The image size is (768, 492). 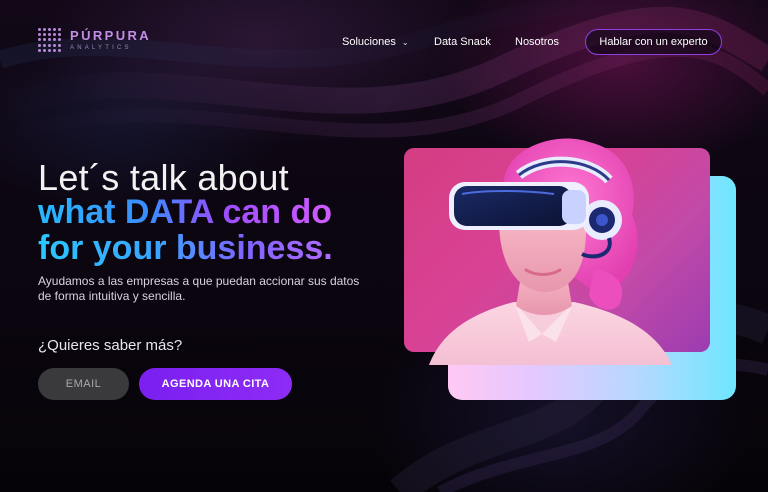 I want to click on brand-name: PÚRPURA, so click(x=111, y=35).